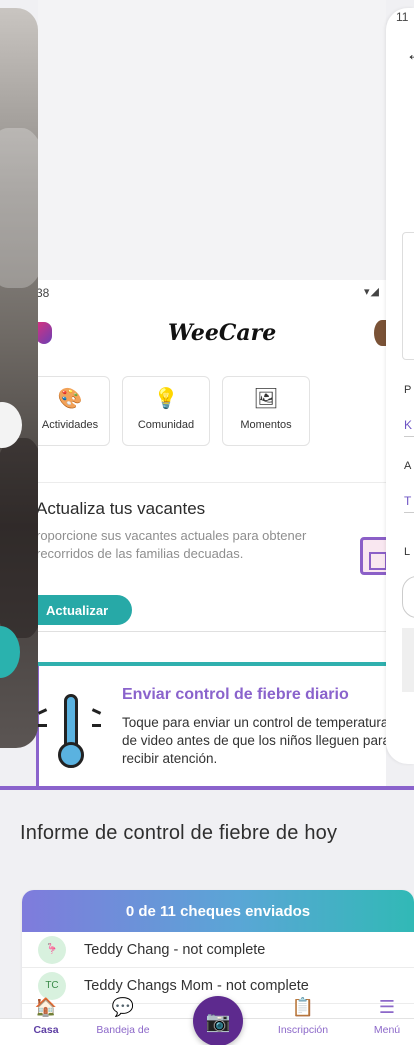  Describe the element at coordinates (373, 556) in the screenshot. I see `calendar-icon` at that location.